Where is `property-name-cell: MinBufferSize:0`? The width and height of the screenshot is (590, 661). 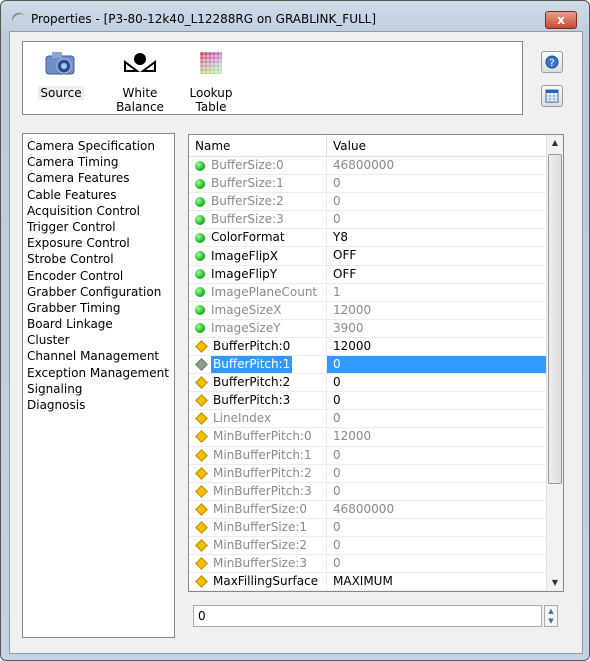
property-name-cell: MinBufferSize:0 is located at coordinates (258, 509).